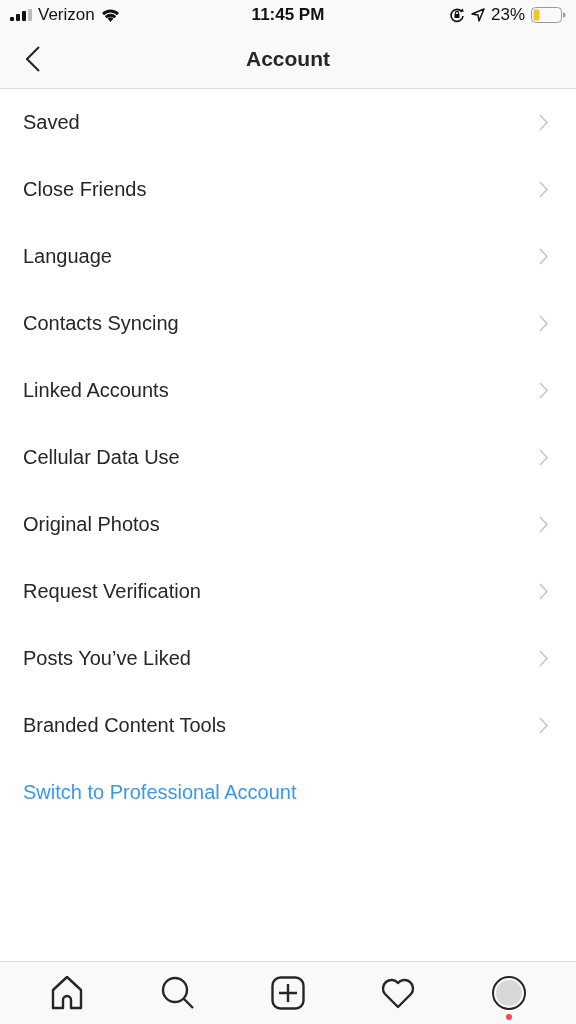 The width and height of the screenshot is (576, 1024). What do you see at coordinates (66, 15) in the screenshot?
I see `carrier-name: Verizon` at bounding box center [66, 15].